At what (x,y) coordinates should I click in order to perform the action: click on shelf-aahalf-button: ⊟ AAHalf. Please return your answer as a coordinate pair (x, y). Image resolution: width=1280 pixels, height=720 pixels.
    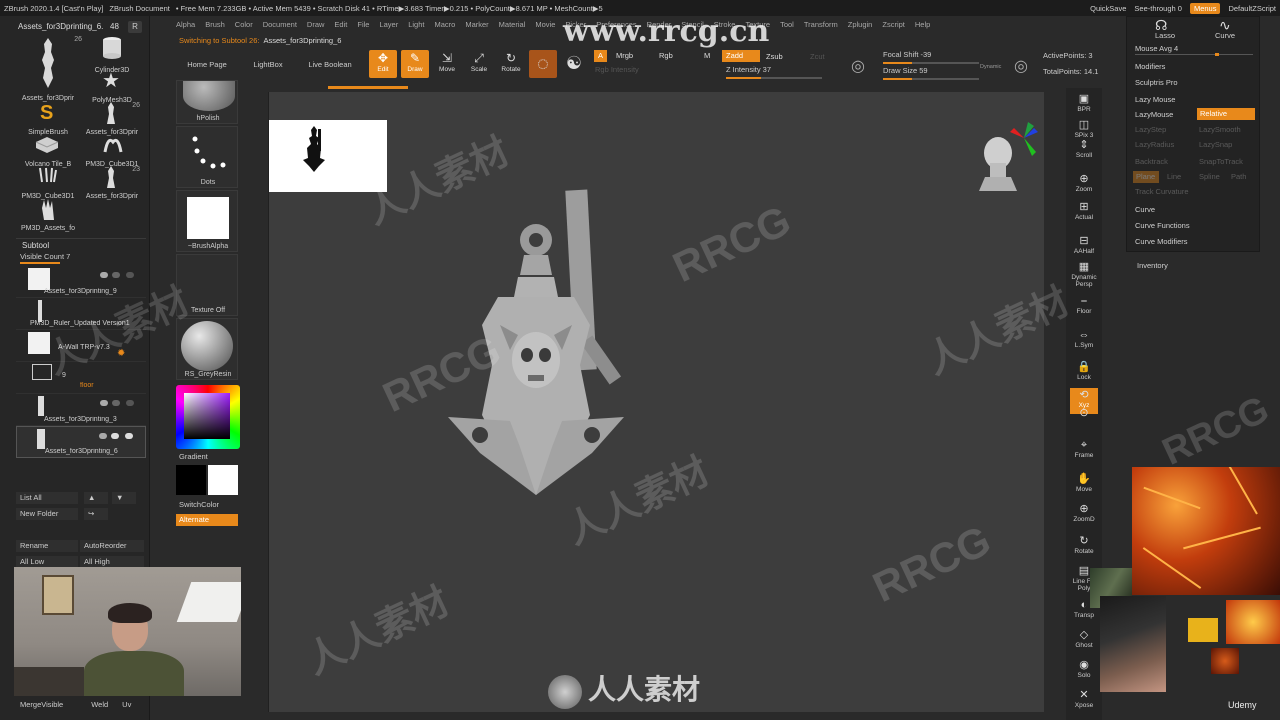
    Looking at the image, I should click on (1084, 247).